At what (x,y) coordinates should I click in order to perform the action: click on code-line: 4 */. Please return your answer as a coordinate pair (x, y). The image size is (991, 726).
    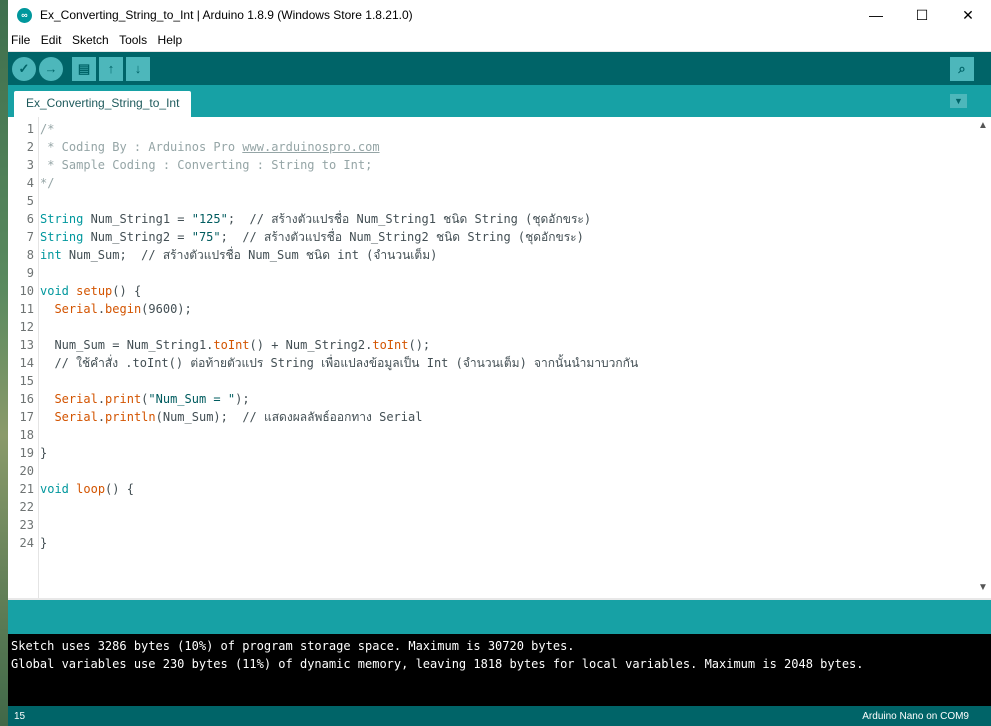
    Looking at the image, I should click on (498, 183).